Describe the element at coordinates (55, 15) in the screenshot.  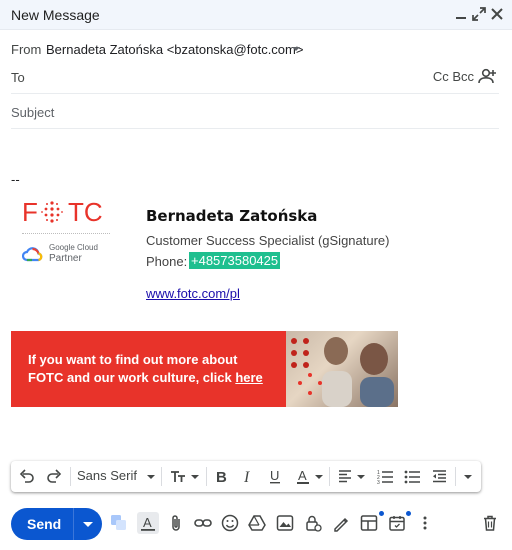
I see `window-title: New Message` at that location.